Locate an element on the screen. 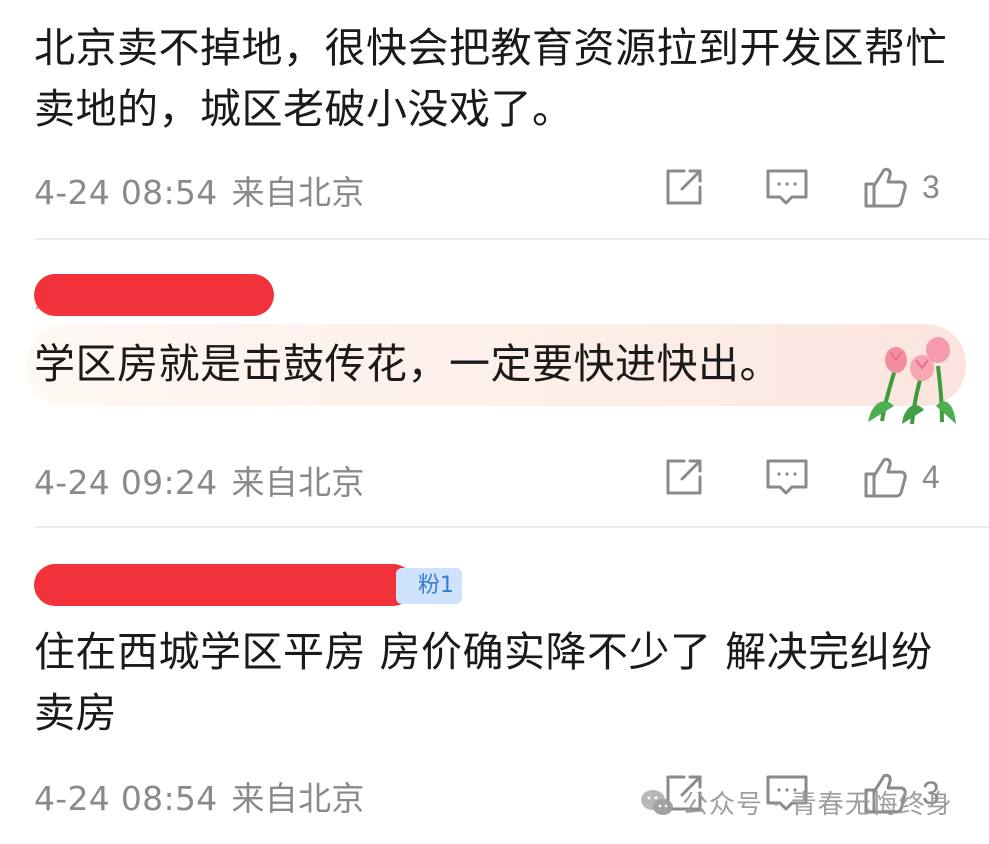  comment-meta: 4-24 09:24 来自北京 is located at coordinates (199, 480).